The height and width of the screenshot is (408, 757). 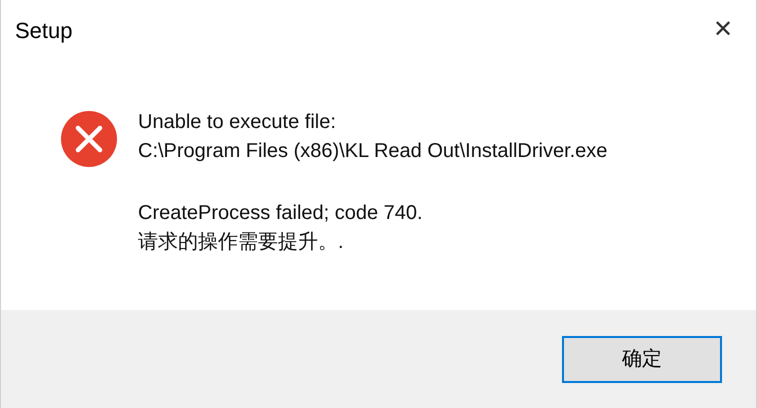 What do you see at coordinates (237, 122) in the screenshot?
I see `message-text: Unable to execute file:` at bounding box center [237, 122].